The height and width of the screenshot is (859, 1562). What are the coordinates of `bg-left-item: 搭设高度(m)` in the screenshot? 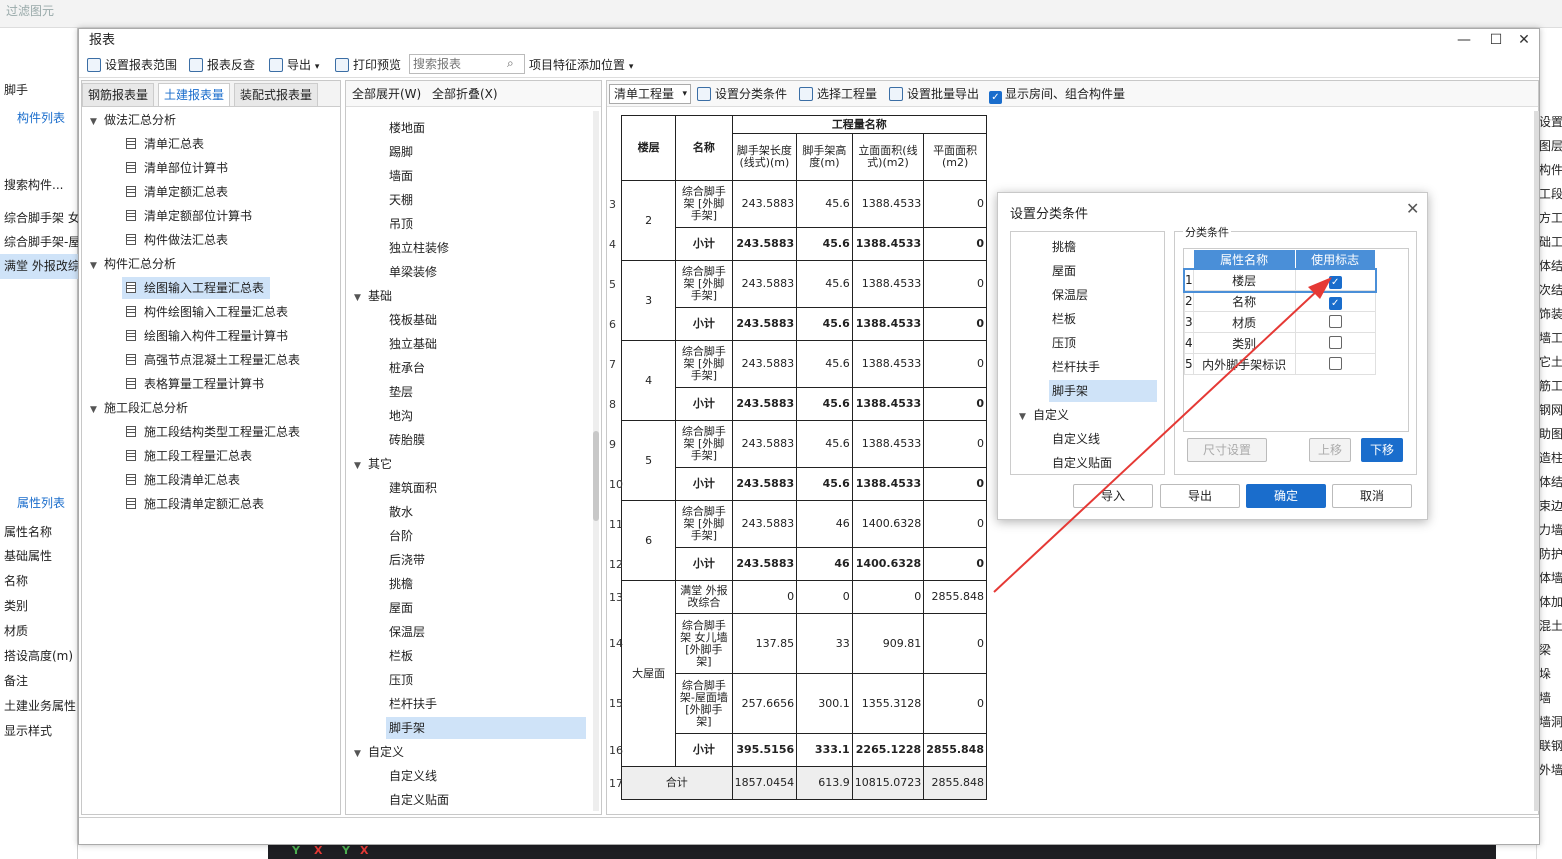 It's located at (39, 656).